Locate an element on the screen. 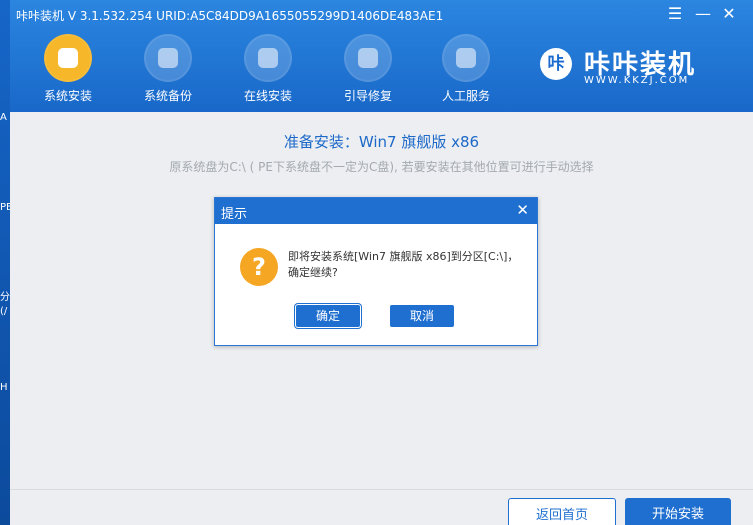  nav-item-boot-repair: 引导修复 is located at coordinates (368, 70).